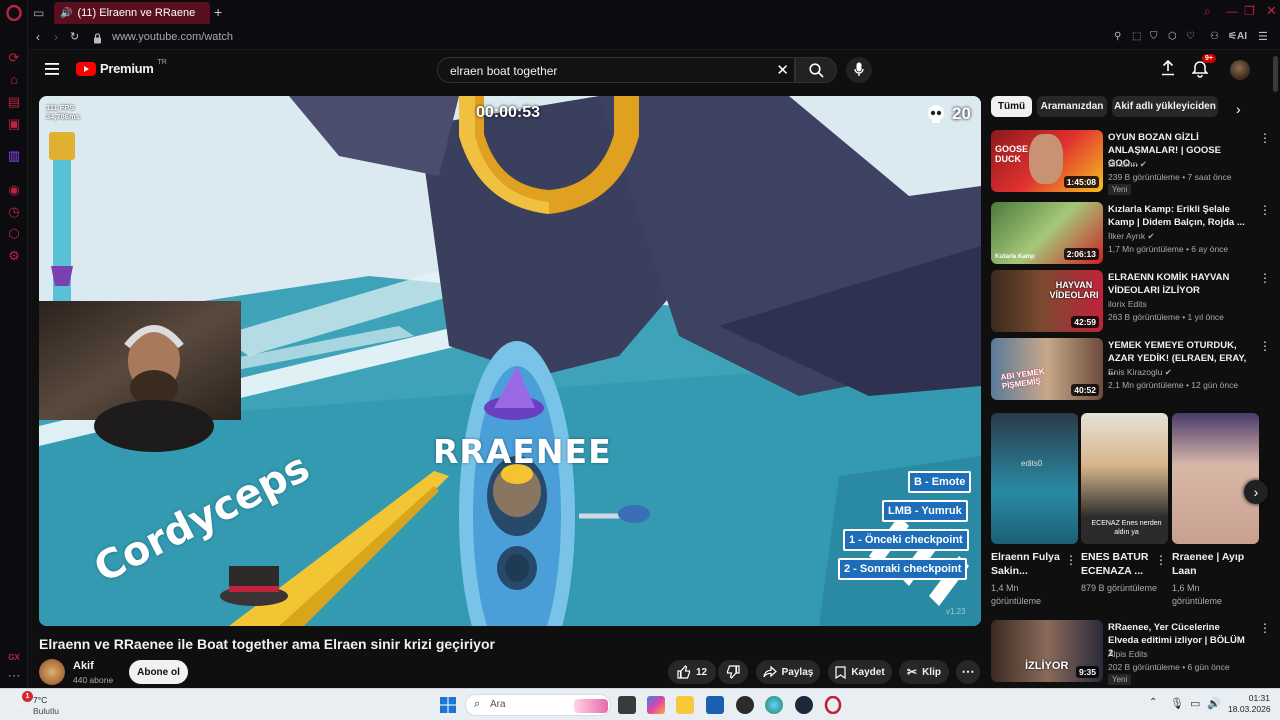  What do you see at coordinates (782, 70) in the screenshot?
I see `clear-search-icon: ✕` at bounding box center [782, 70].